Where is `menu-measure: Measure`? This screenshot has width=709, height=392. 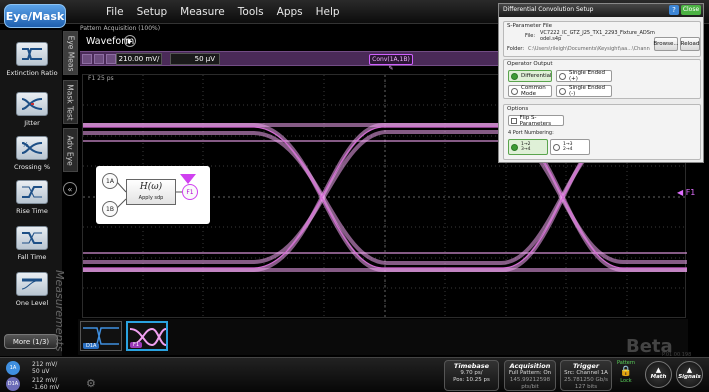 menu-measure: Measure is located at coordinates (202, 12).